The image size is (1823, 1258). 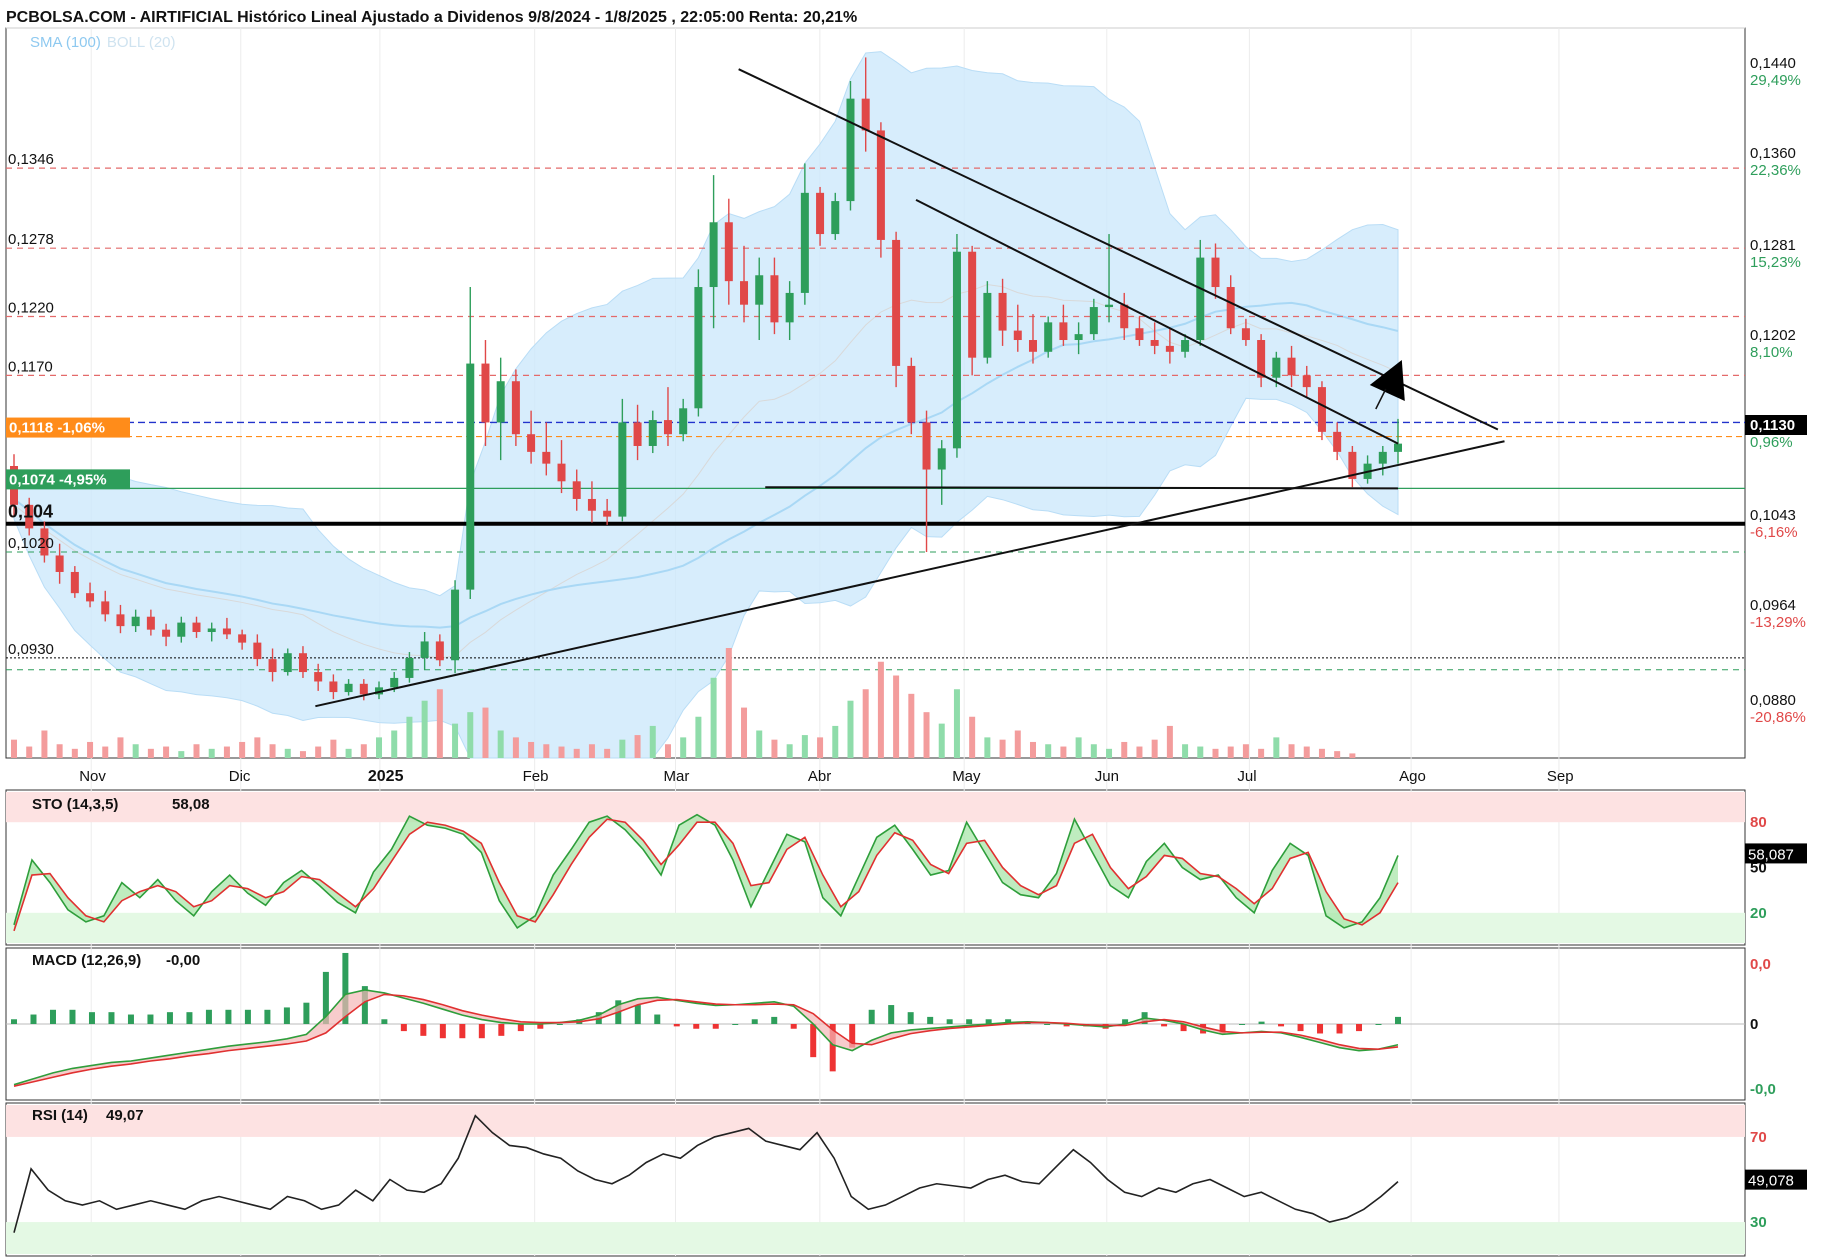 I want to click on macd-tick: 0,0, so click(x=1760, y=964).